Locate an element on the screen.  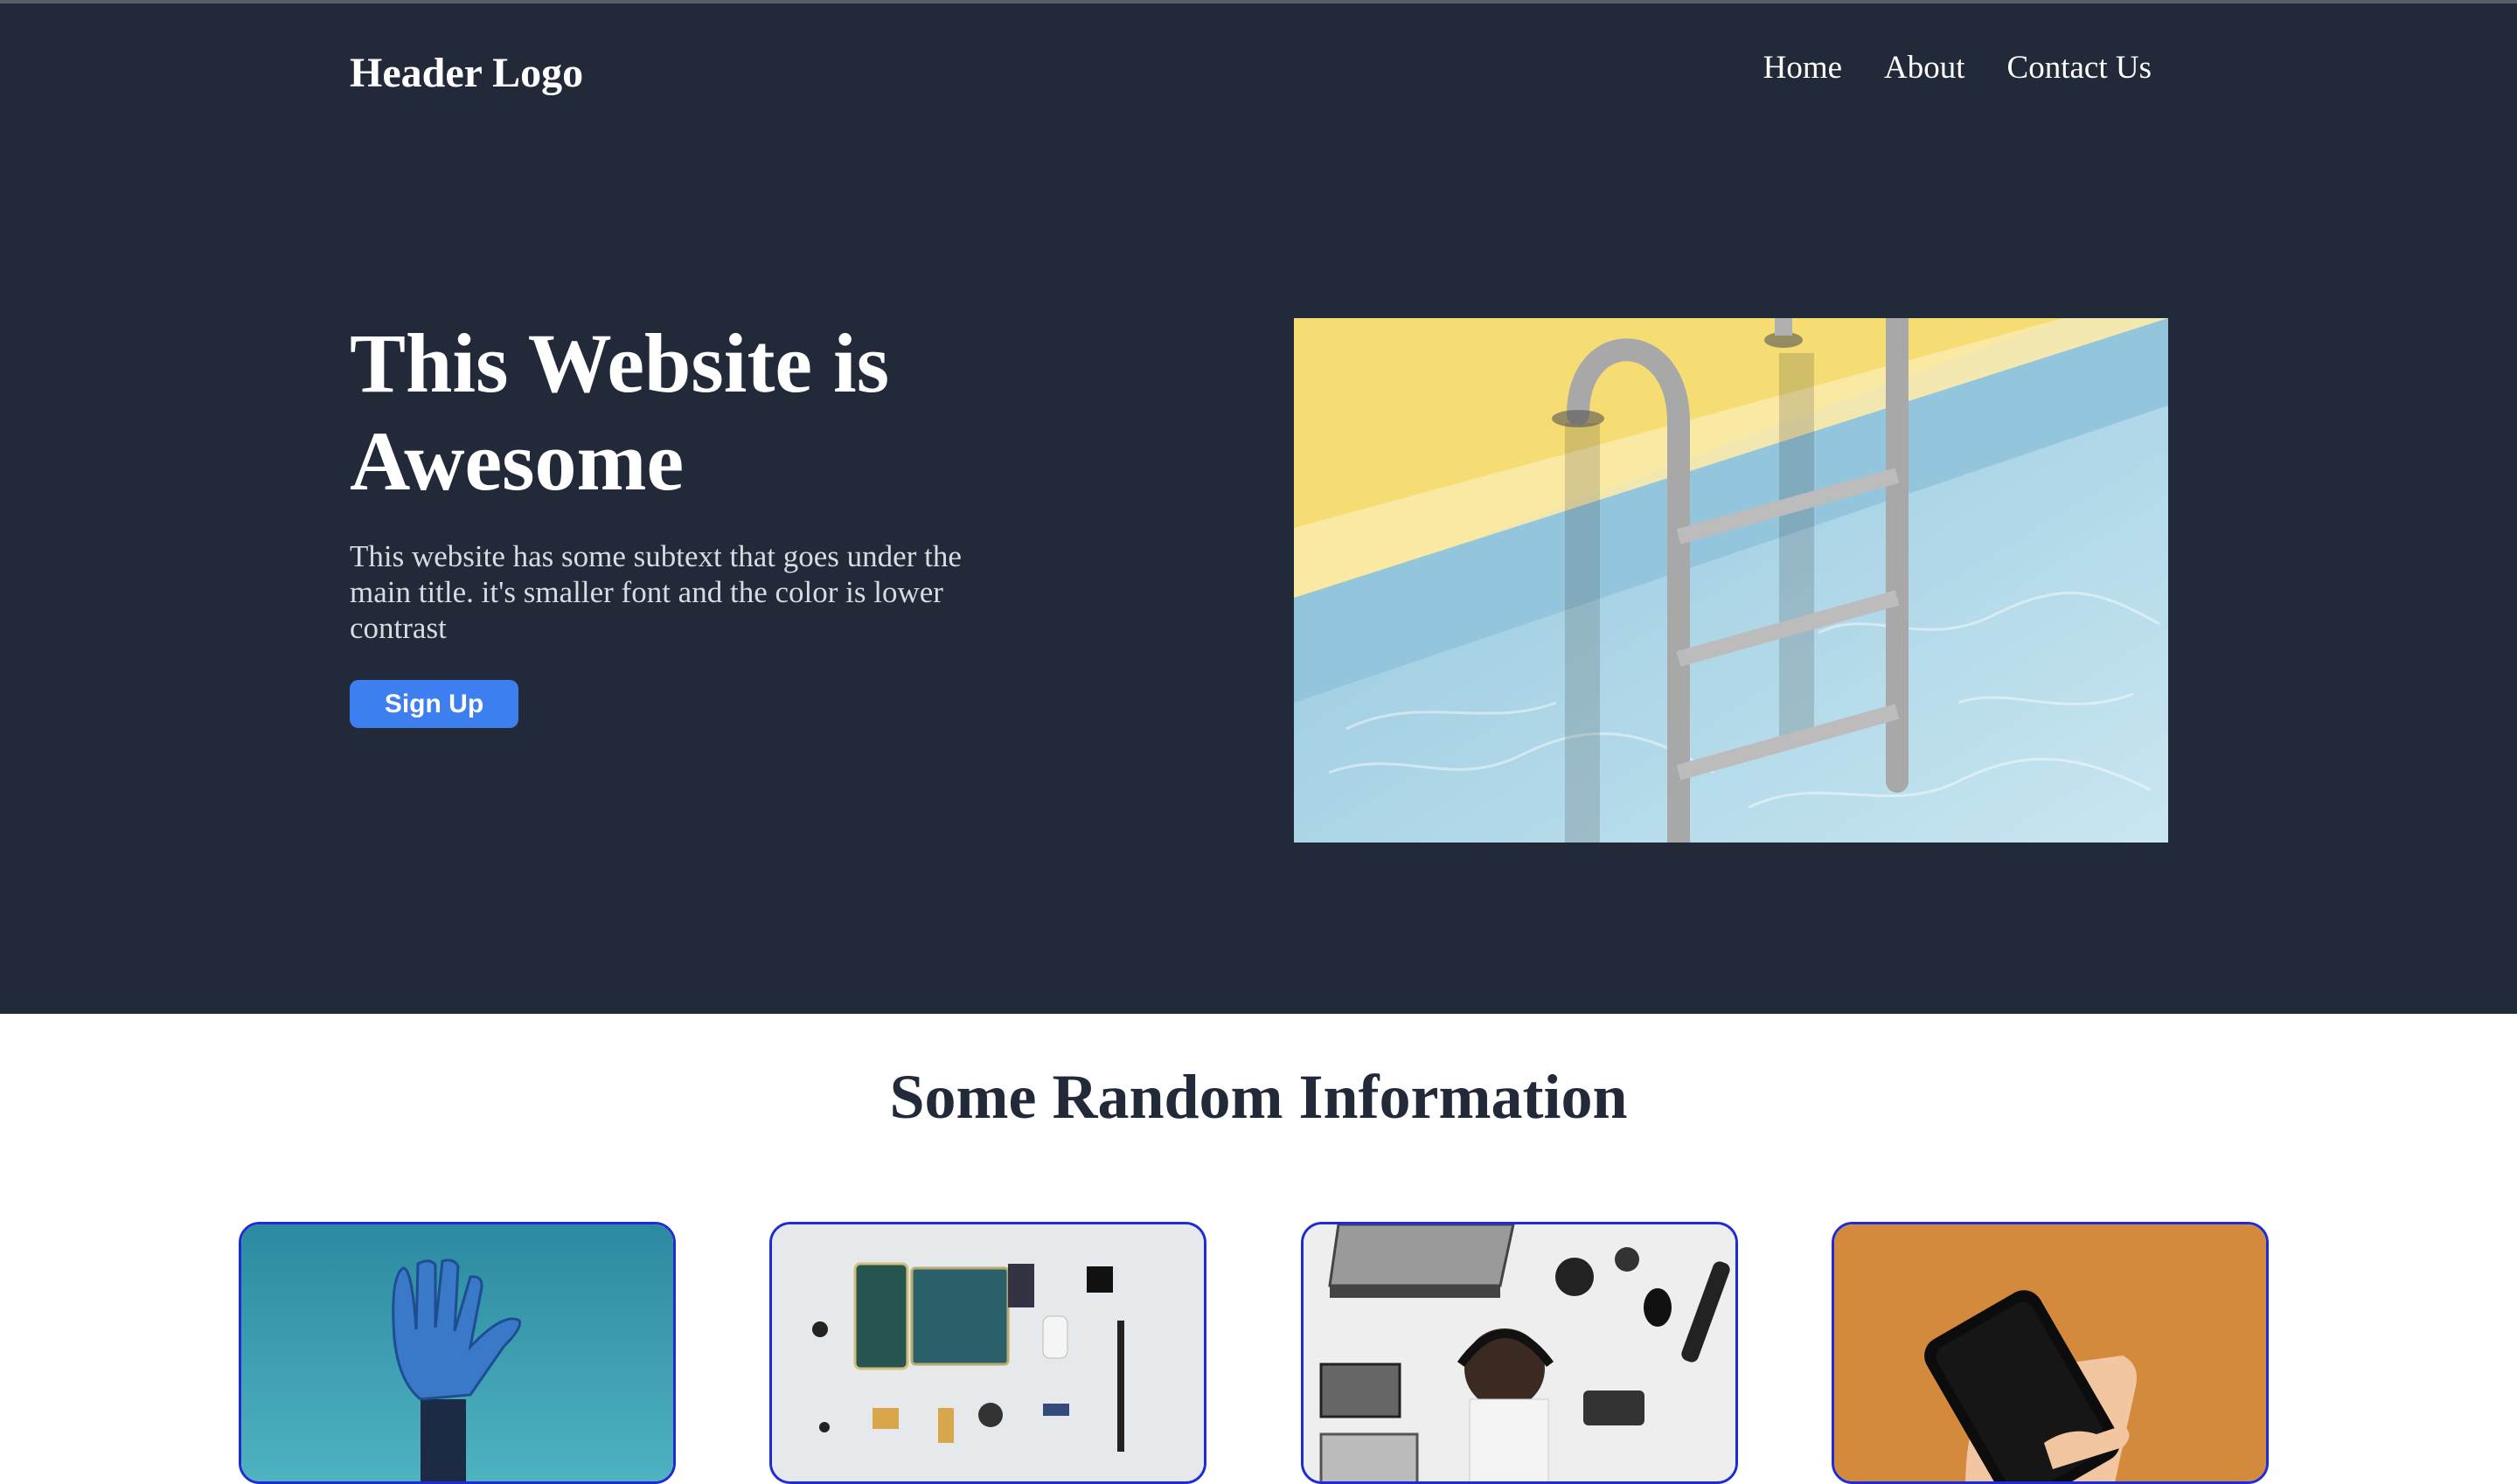
sign-up-button: Sign Up is located at coordinates (434, 704).